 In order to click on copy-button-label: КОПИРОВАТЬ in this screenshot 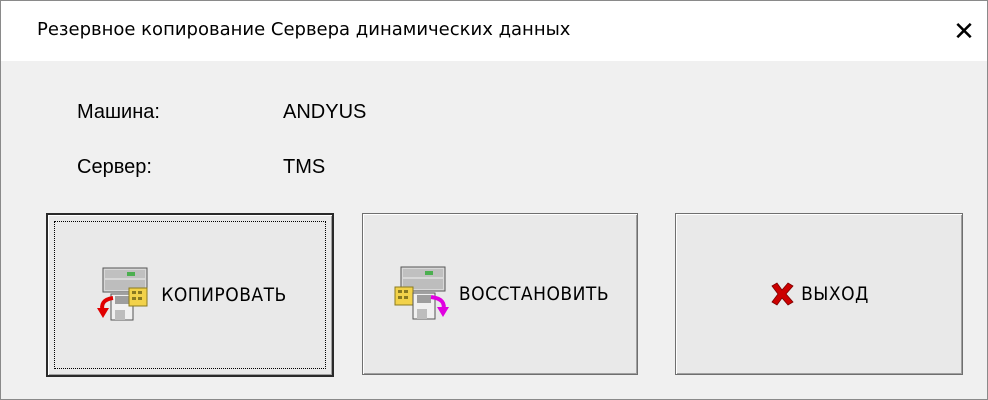, I will do `click(224, 295)`.